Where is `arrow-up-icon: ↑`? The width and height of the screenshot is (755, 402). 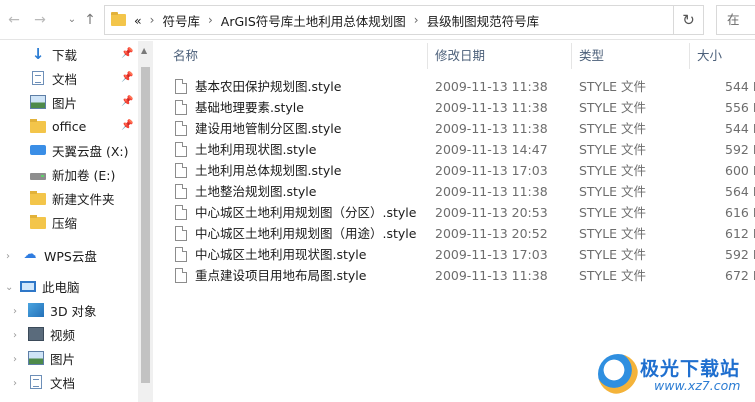 arrow-up-icon: ↑ is located at coordinates (90, 20).